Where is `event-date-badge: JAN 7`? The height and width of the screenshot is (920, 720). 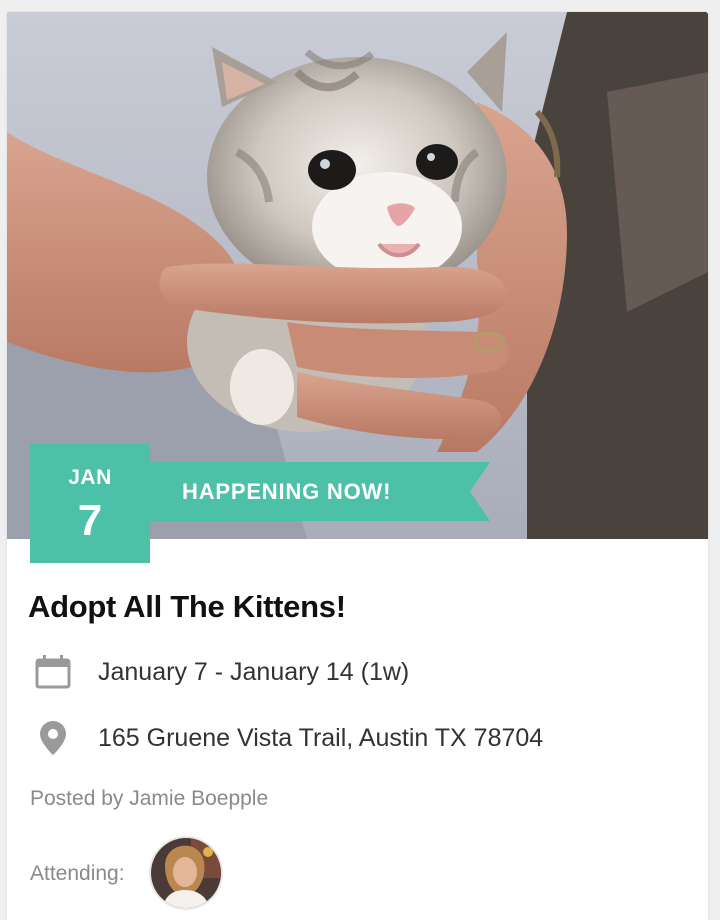
event-date-badge: JAN 7 is located at coordinates (90, 503).